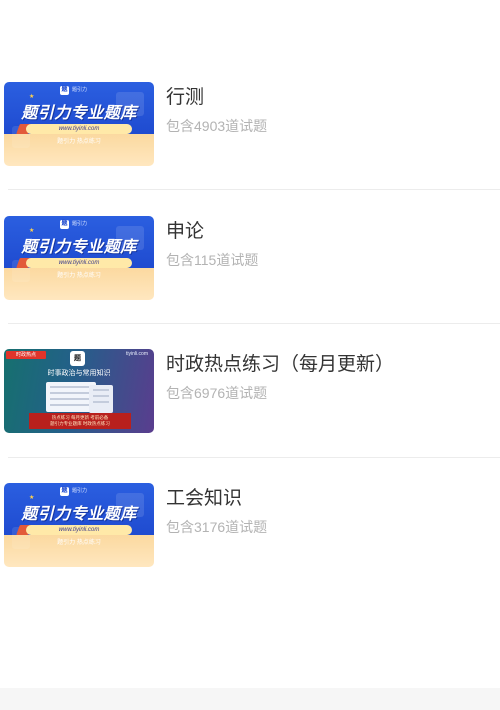 This screenshot has height=710, width=500. I want to click on question-count: 包含4903道试题, so click(217, 126).